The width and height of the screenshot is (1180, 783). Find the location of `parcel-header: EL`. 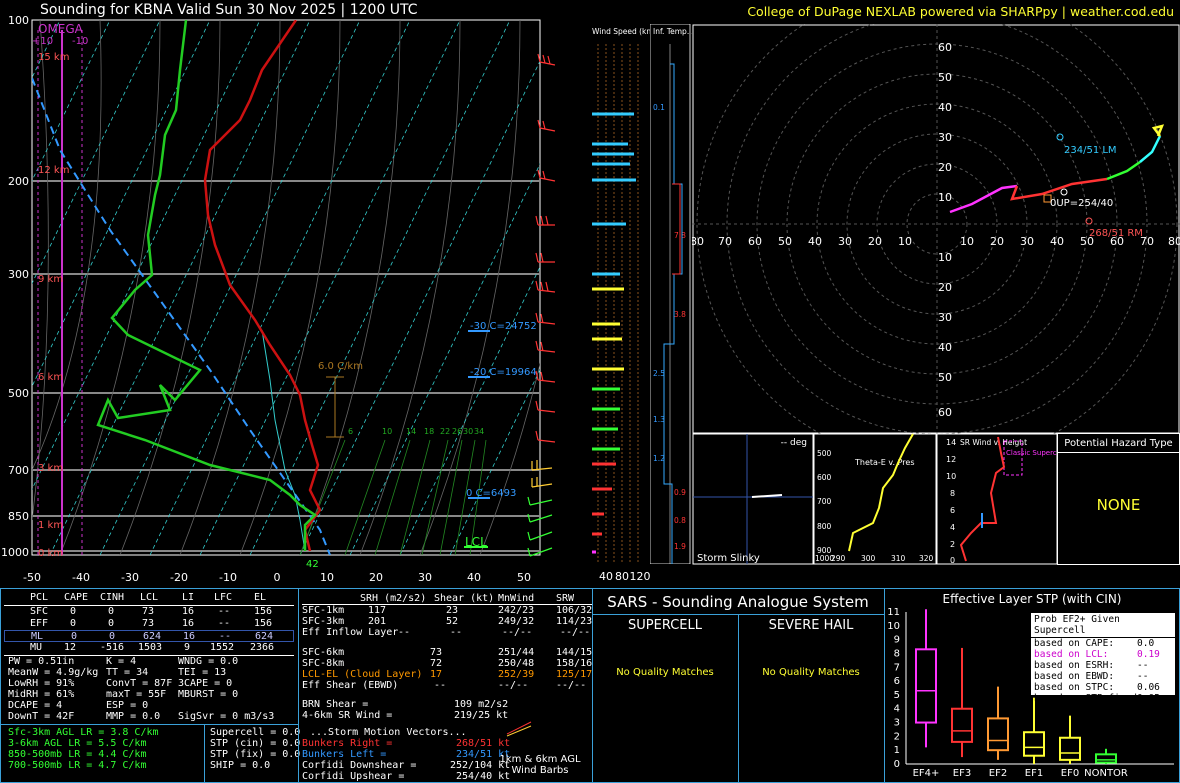

parcel-header: EL is located at coordinates (260, 597).